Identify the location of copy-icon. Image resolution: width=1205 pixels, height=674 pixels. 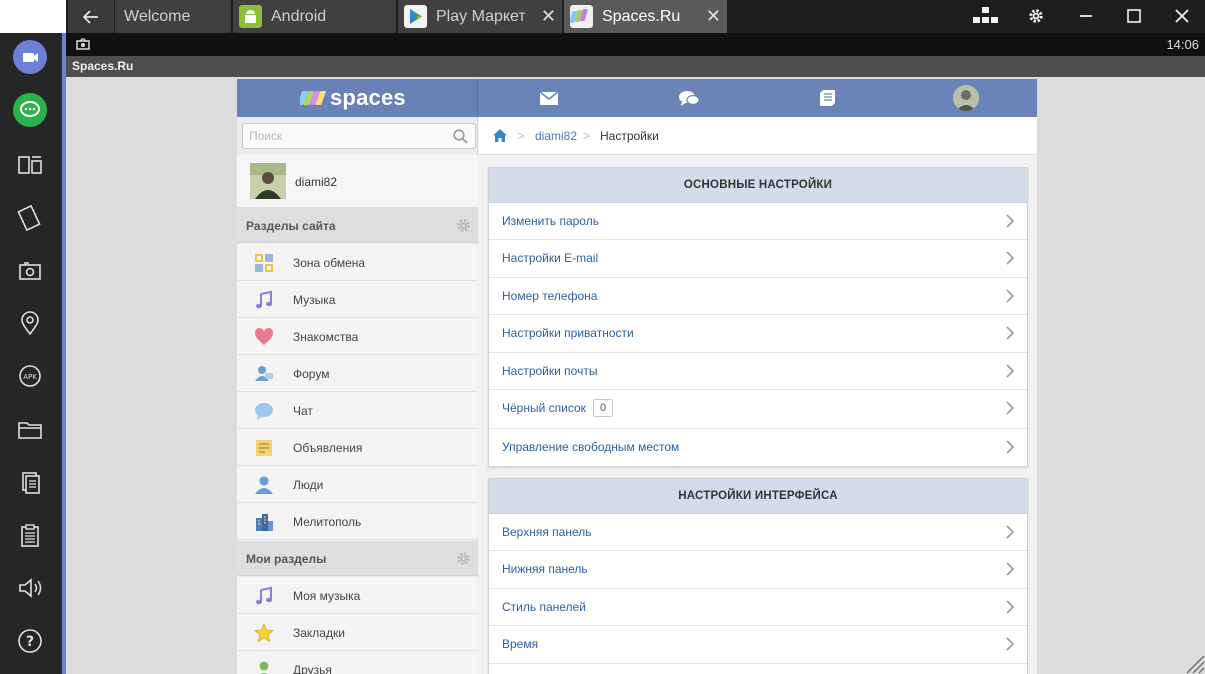
(30, 482).